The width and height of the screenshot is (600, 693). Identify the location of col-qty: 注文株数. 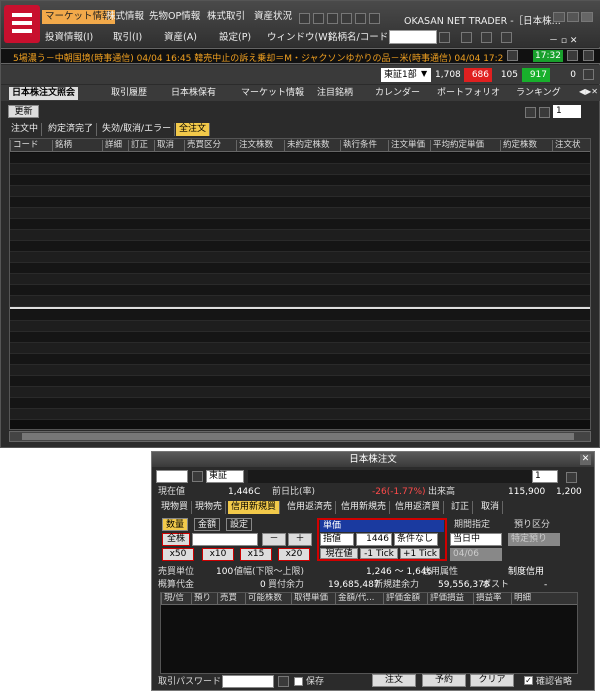
(260, 145).